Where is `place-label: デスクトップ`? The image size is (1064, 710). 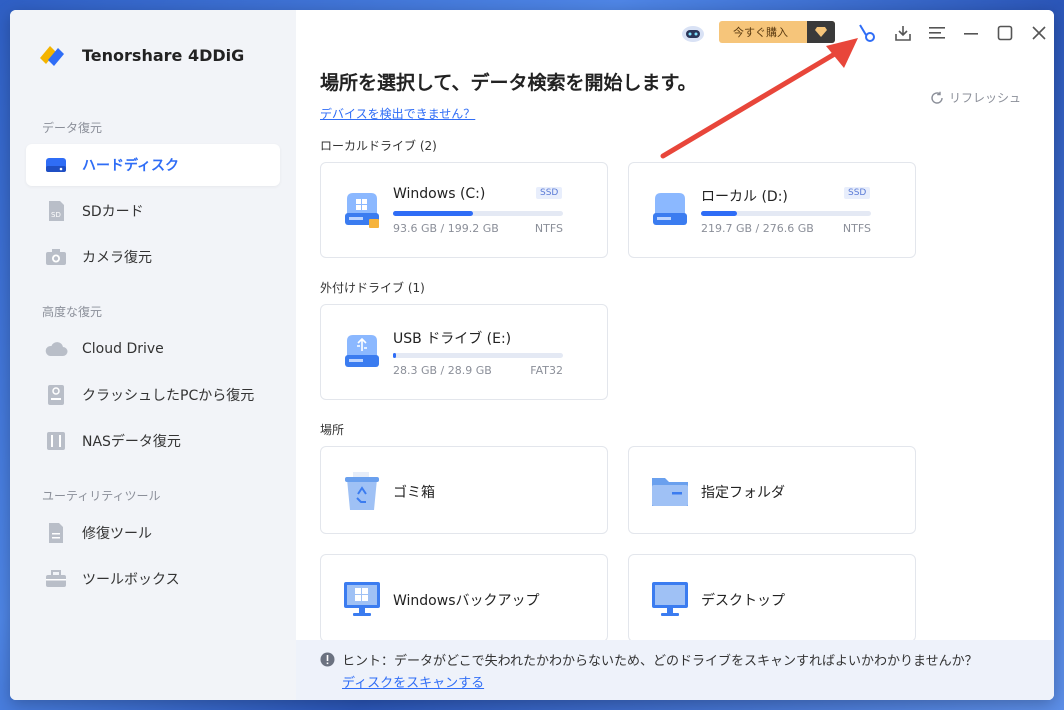
place-label: デスクトップ is located at coordinates (743, 601).